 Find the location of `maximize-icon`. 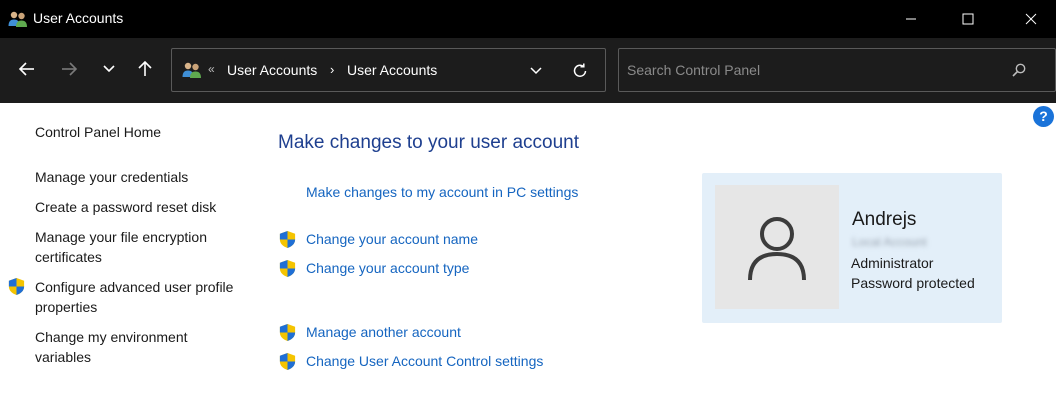

maximize-icon is located at coordinates (968, 19).